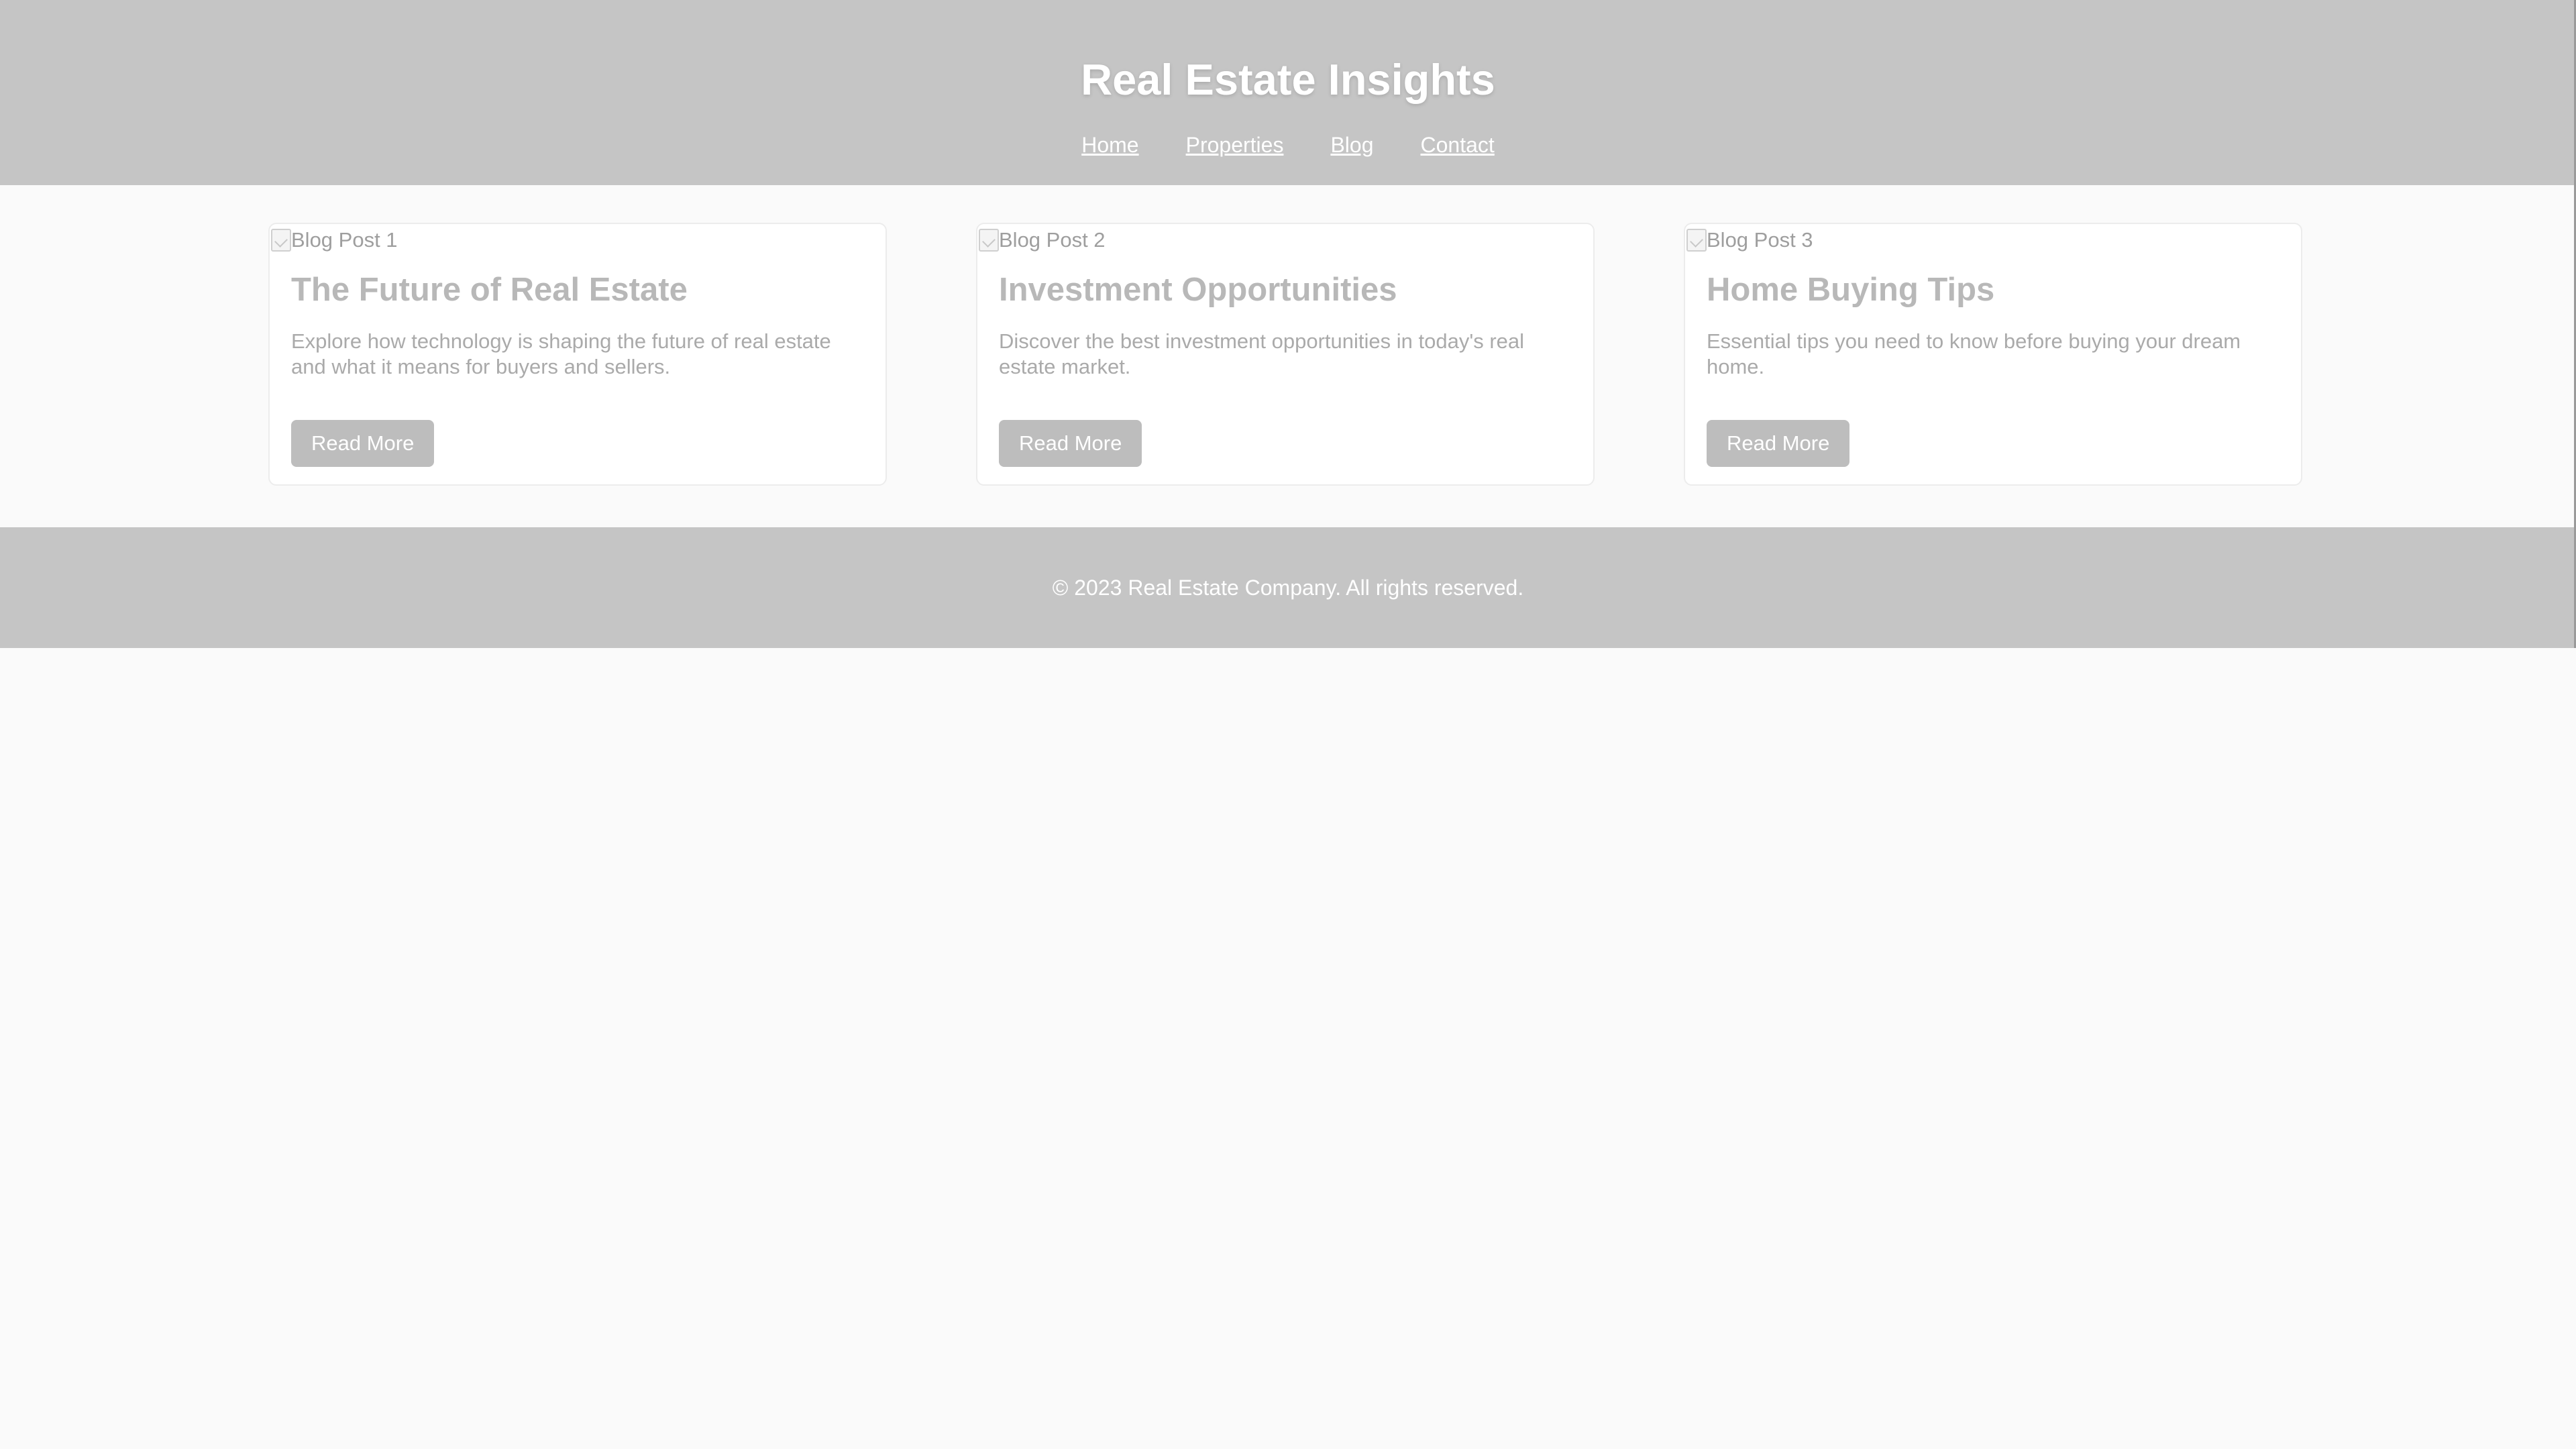 This screenshot has width=2576, height=1449. Describe the element at coordinates (1288, 144) in the screenshot. I see `main-nav: Home Properties Blog Contact` at that location.